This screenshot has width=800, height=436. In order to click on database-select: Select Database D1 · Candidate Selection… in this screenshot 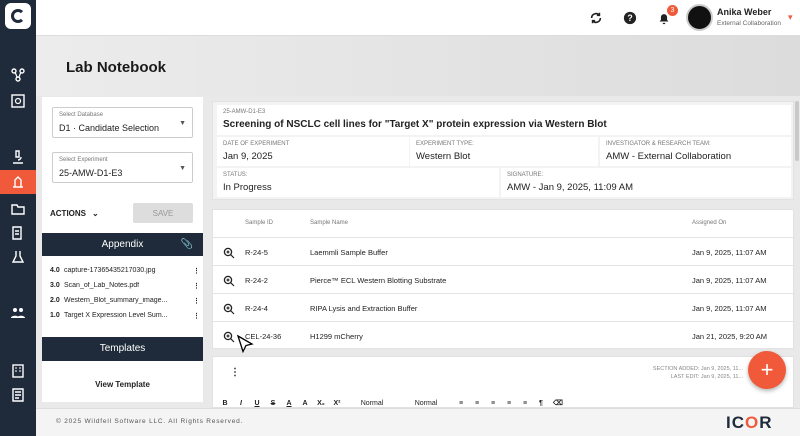, I will do `click(122, 122)`.